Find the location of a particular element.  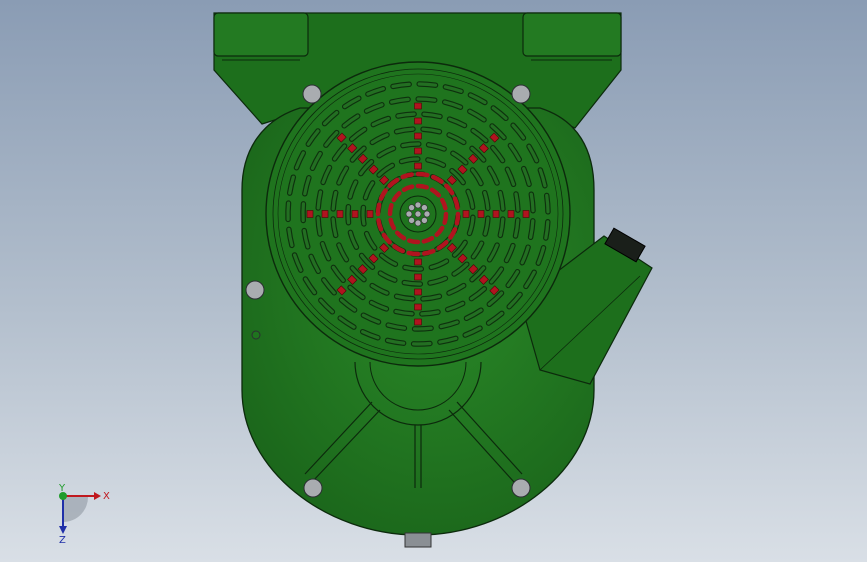

bolt-top-left is located at coordinates (312, 94).